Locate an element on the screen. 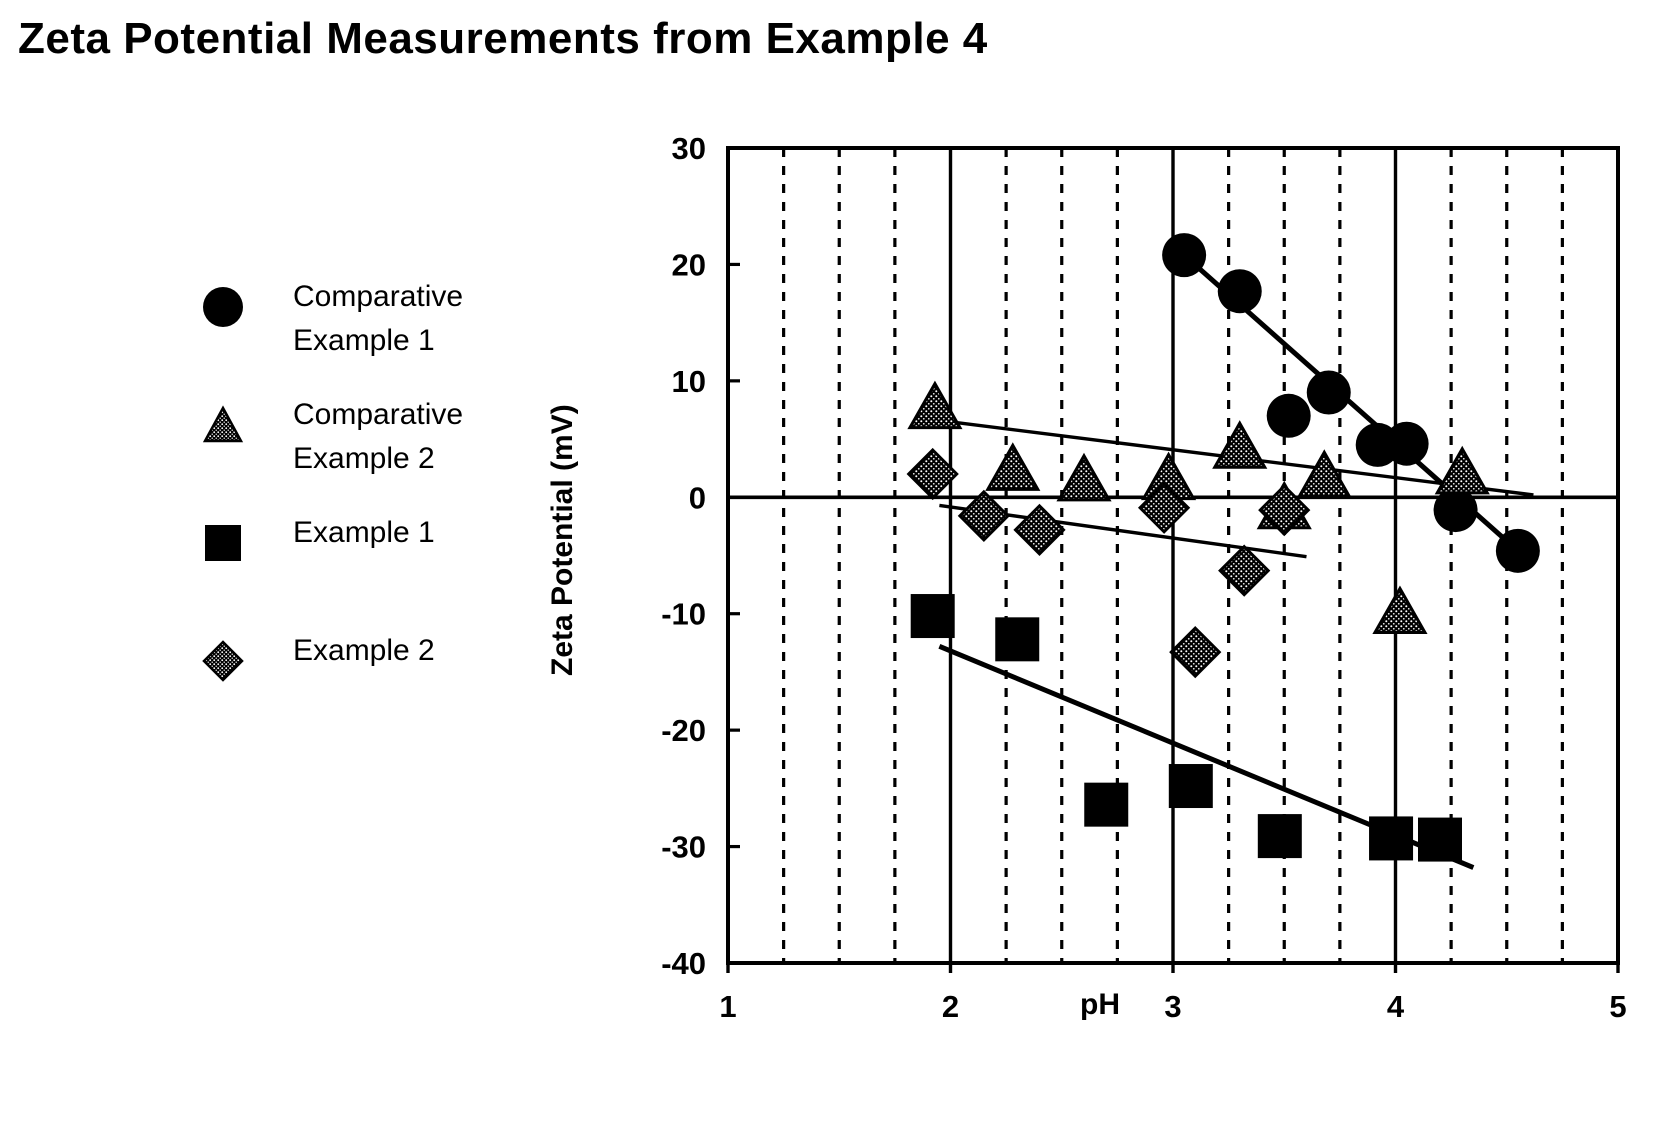 The image size is (1666, 1132). svg-text: 10 is located at coordinates (689, 381).